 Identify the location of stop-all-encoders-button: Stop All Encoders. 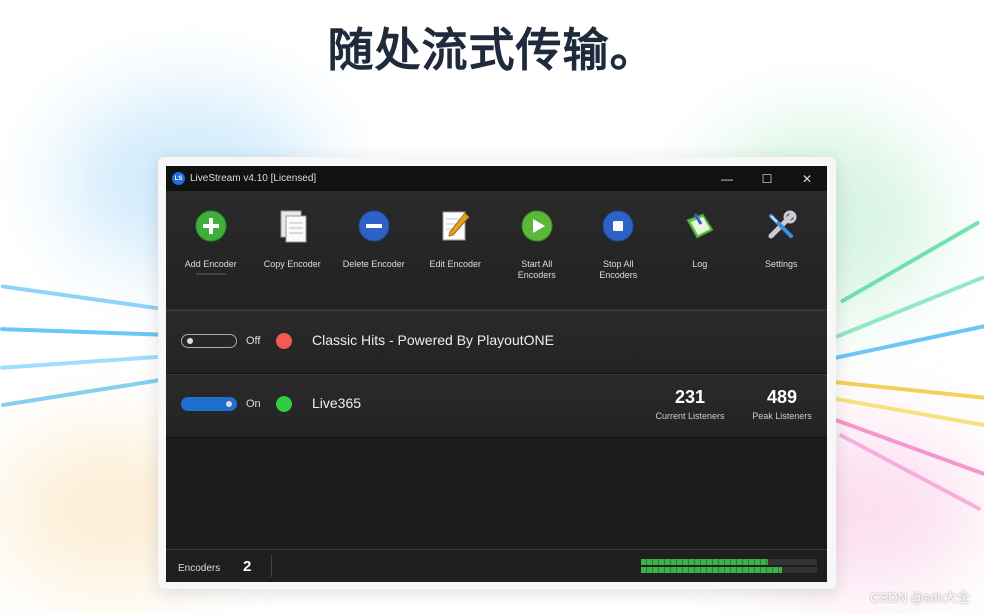
(619, 250).